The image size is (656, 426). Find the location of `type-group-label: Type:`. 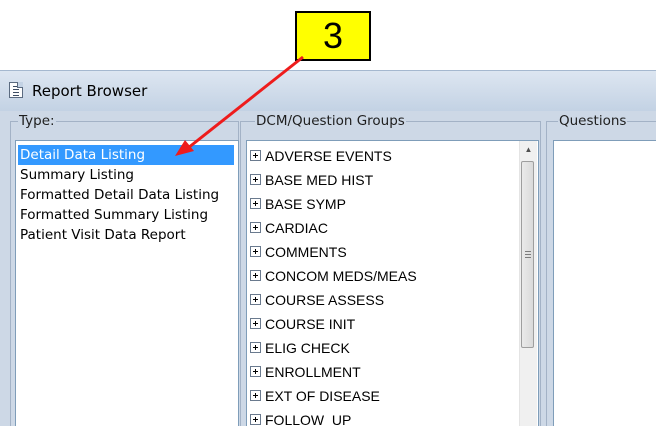

type-group-label: Type: is located at coordinates (37, 121).